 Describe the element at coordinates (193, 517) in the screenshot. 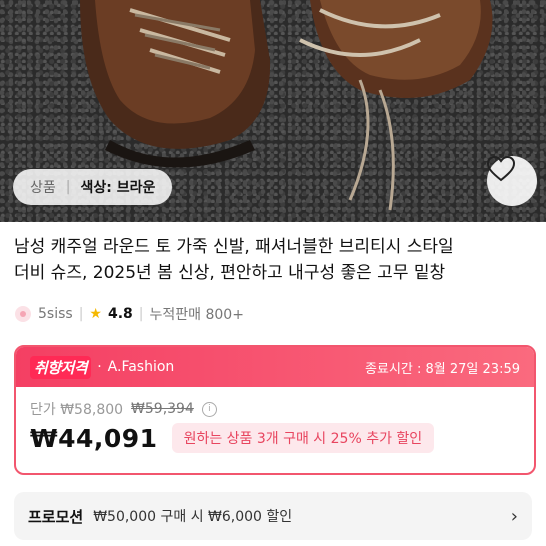

I see `promotion-text: ₩50,000 구매 시 ₩6,000 할인` at that location.